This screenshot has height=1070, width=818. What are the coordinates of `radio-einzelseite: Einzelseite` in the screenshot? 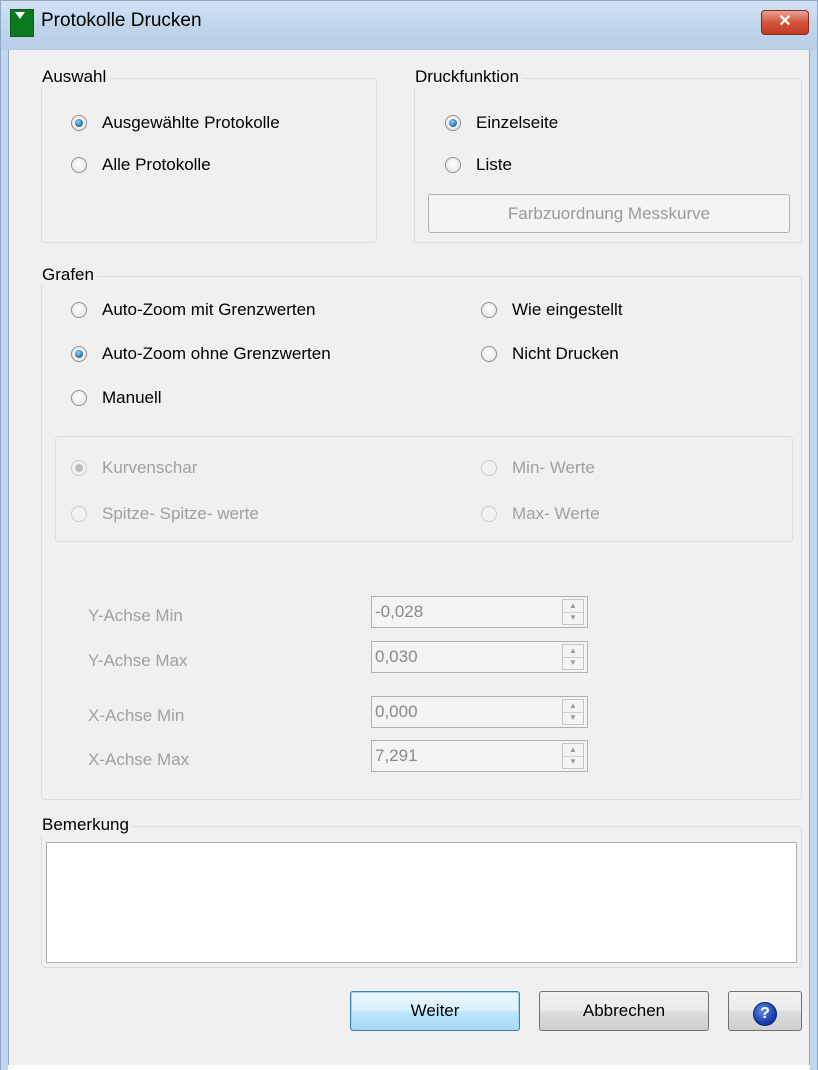 It's located at (501, 123).